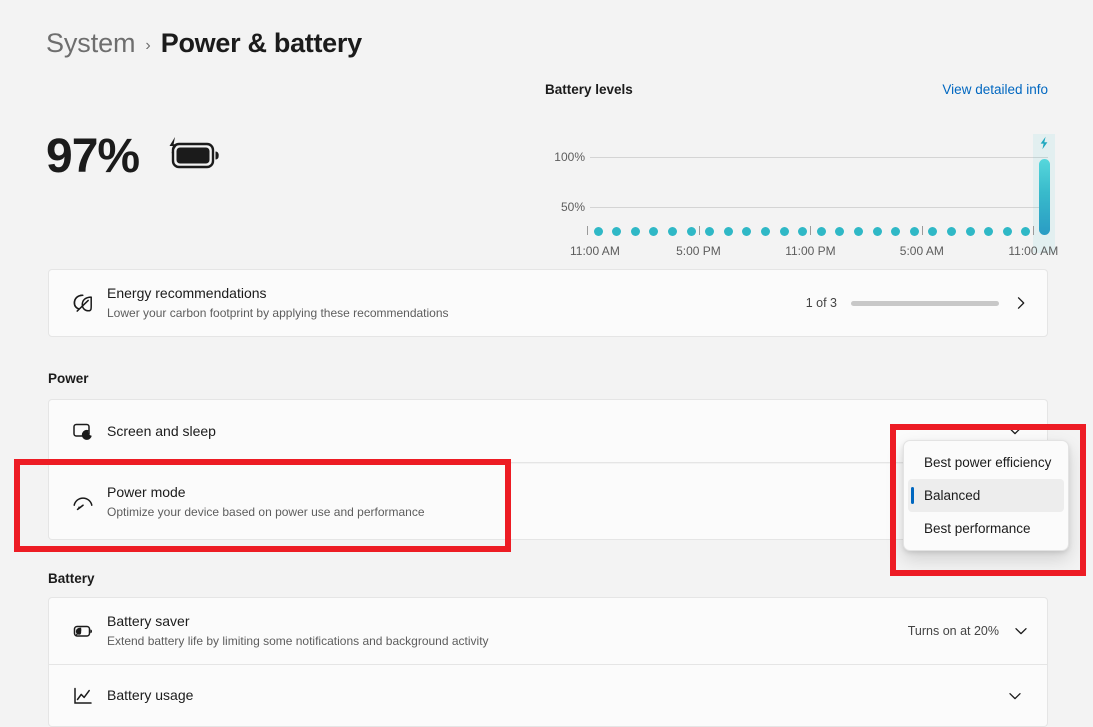  What do you see at coordinates (995, 89) in the screenshot?
I see `view-detailed-info-link: View detailed info` at bounding box center [995, 89].